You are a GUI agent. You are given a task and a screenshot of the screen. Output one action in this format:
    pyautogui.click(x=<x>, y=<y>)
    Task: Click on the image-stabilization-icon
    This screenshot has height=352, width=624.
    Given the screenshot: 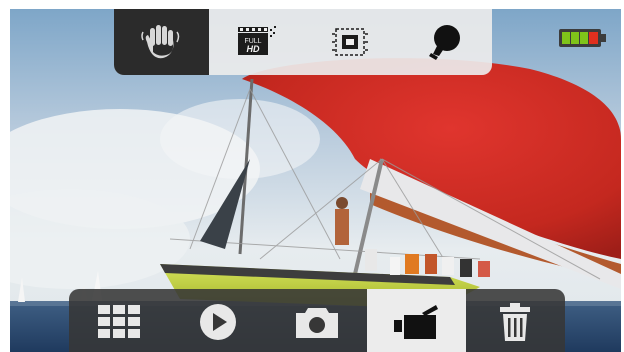 What is the action you would take?
    pyautogui.click(x=350, y=42)
    